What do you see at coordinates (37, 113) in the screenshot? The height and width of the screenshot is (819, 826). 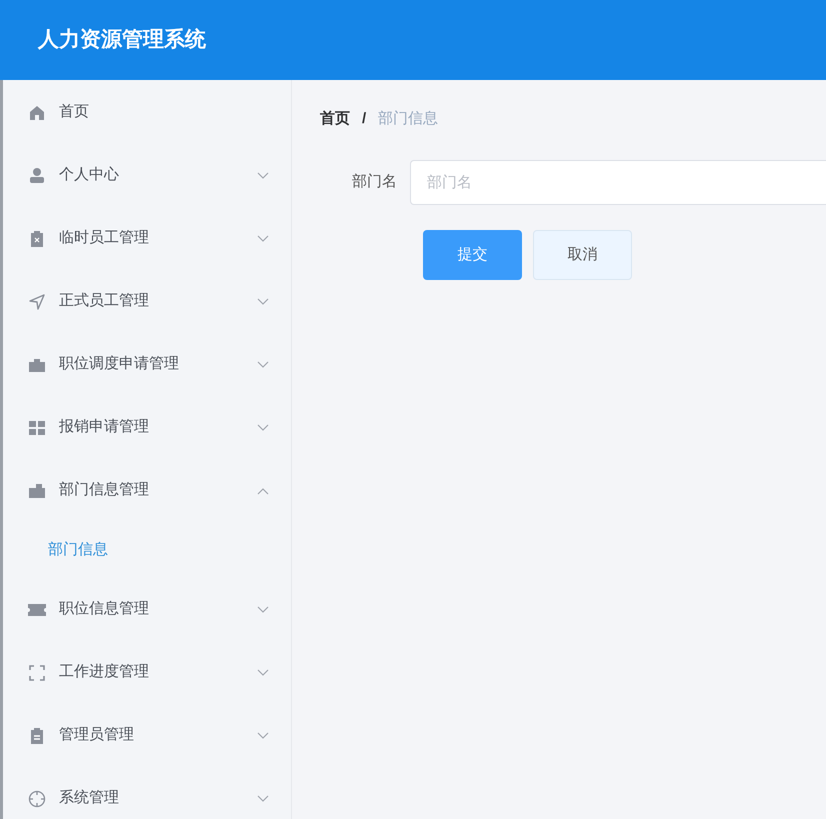 I see `home-icon` at bounding box center [37, 113].